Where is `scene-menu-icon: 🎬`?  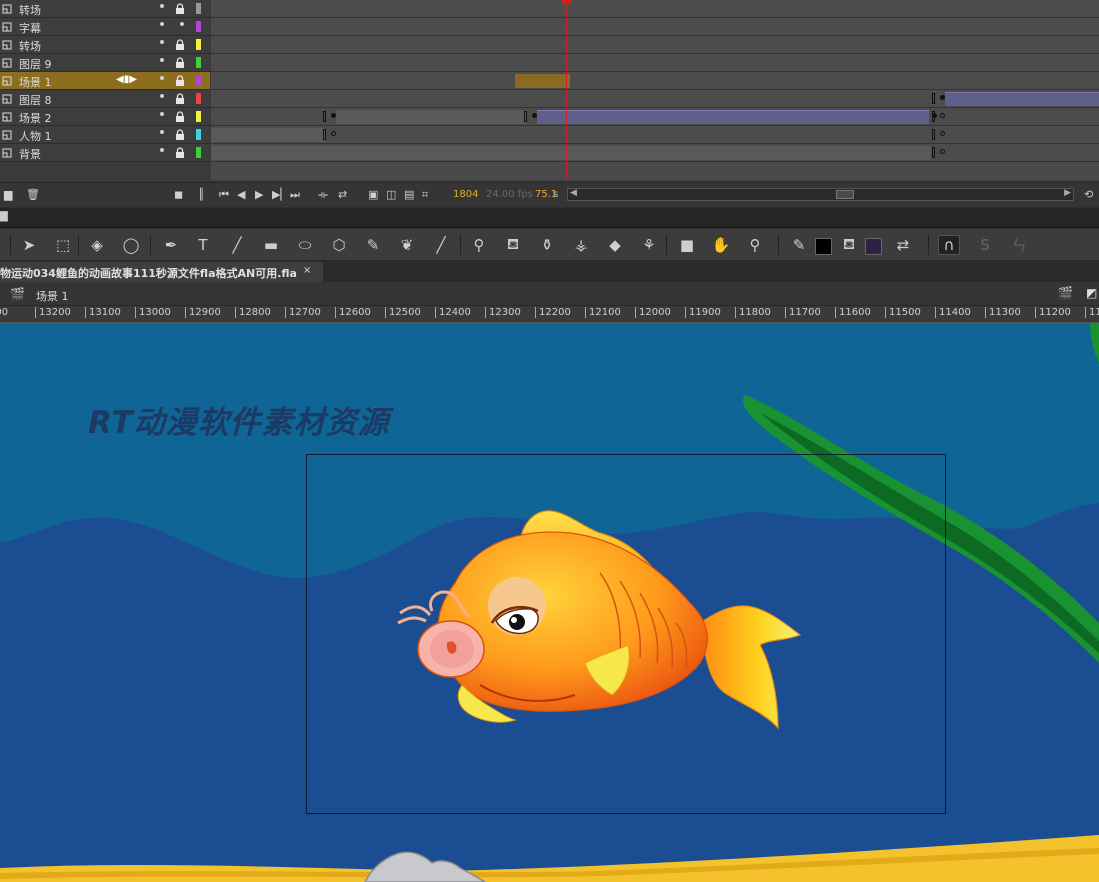 scene-menu-icon: 🎬 is located at coordinates (1065, 293).